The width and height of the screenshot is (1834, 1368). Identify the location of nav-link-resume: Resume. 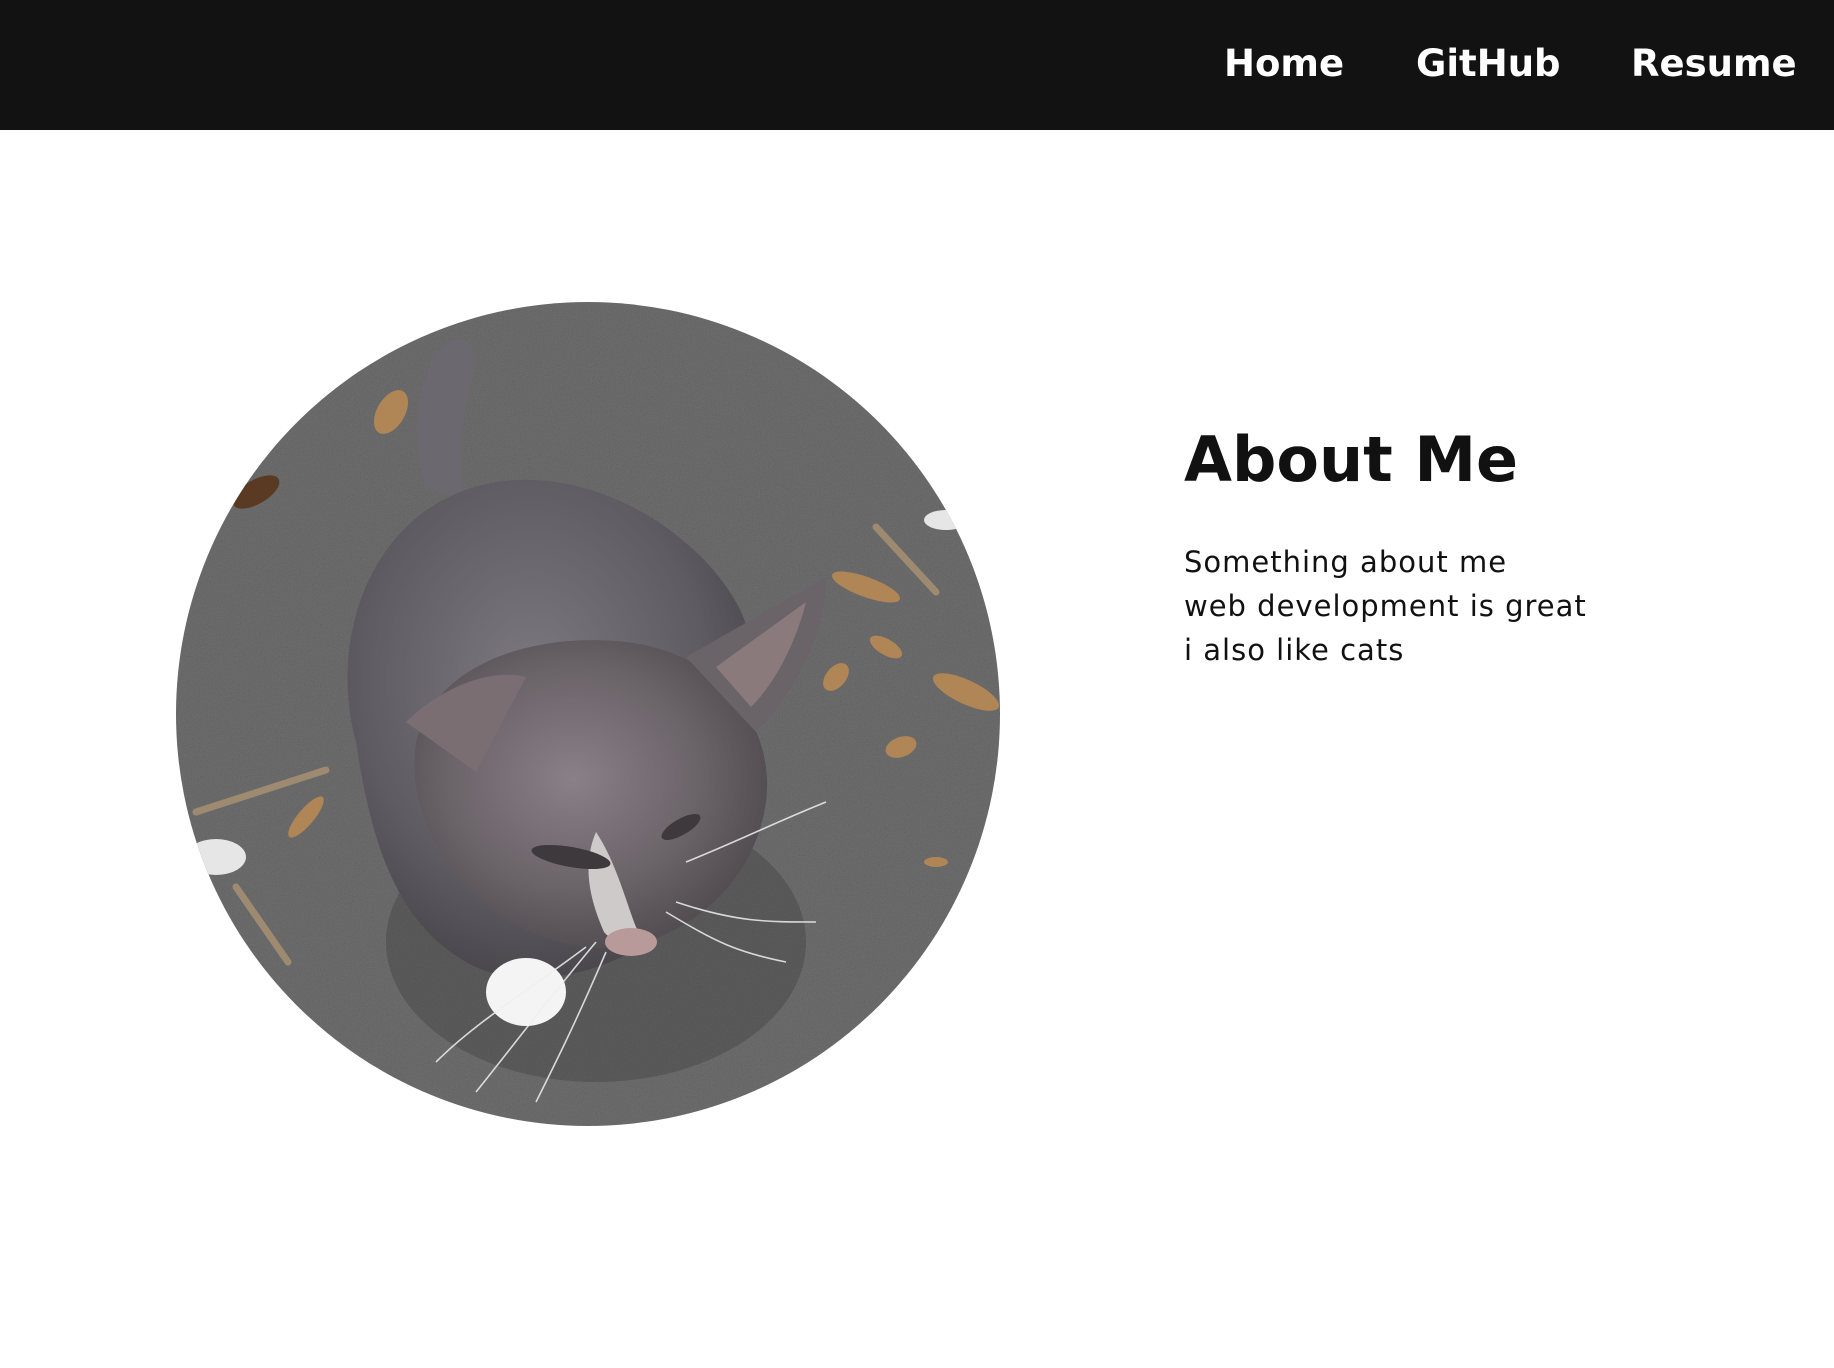
(1714, 64).